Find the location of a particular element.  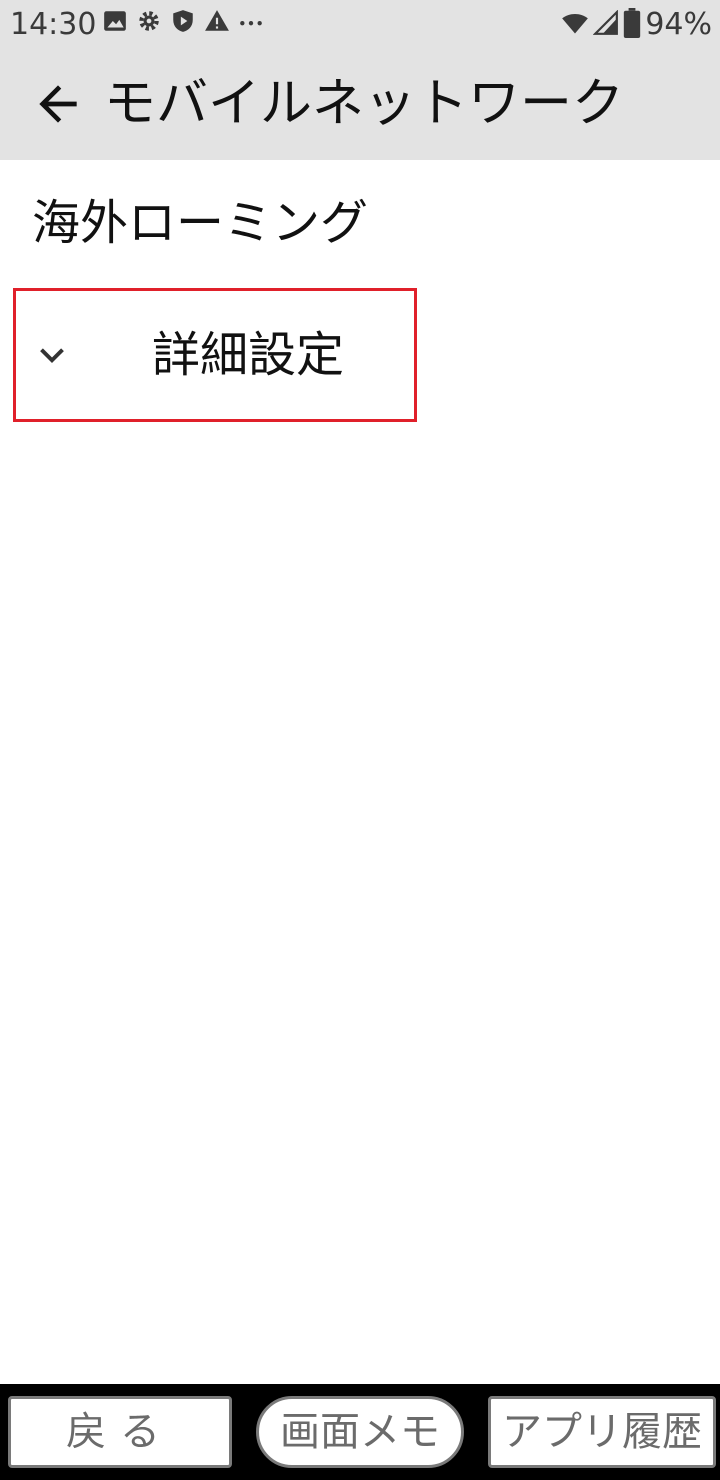

image-icon is located at coordinates (115, 21).